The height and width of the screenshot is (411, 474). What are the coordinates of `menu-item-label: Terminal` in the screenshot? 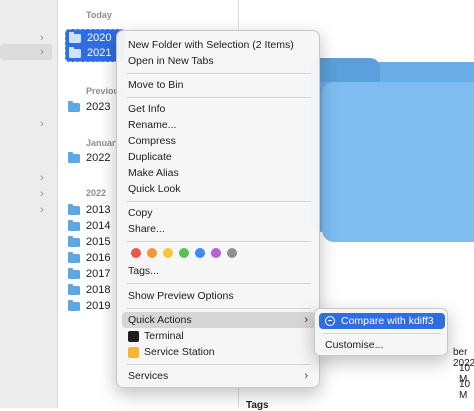 It's located at (164, 336).